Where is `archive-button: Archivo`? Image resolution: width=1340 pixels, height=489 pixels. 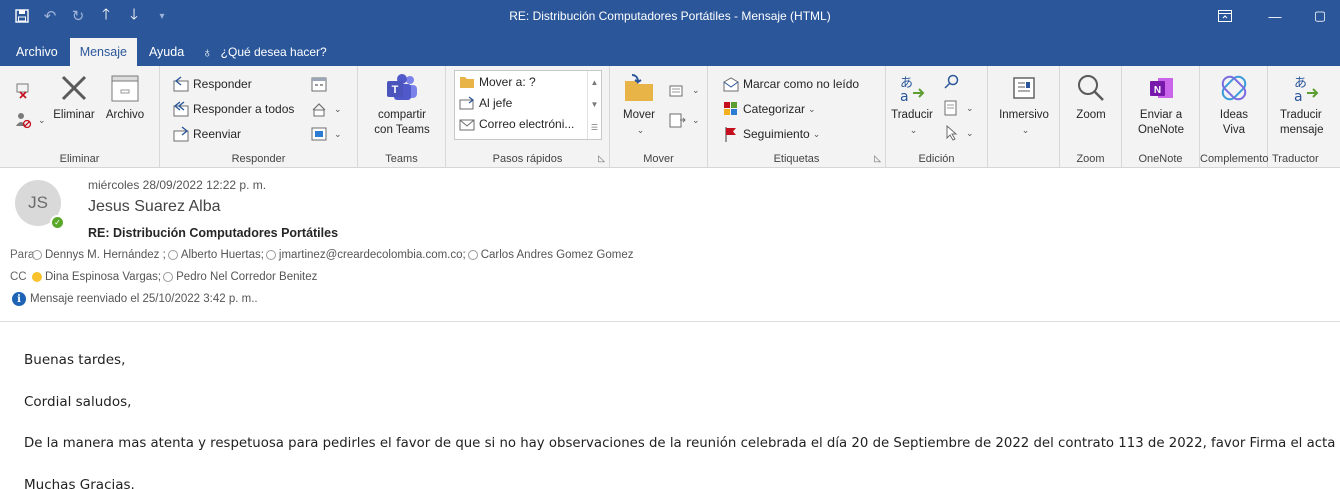
archive-button: Archivo is located at coordinates (125, 96).